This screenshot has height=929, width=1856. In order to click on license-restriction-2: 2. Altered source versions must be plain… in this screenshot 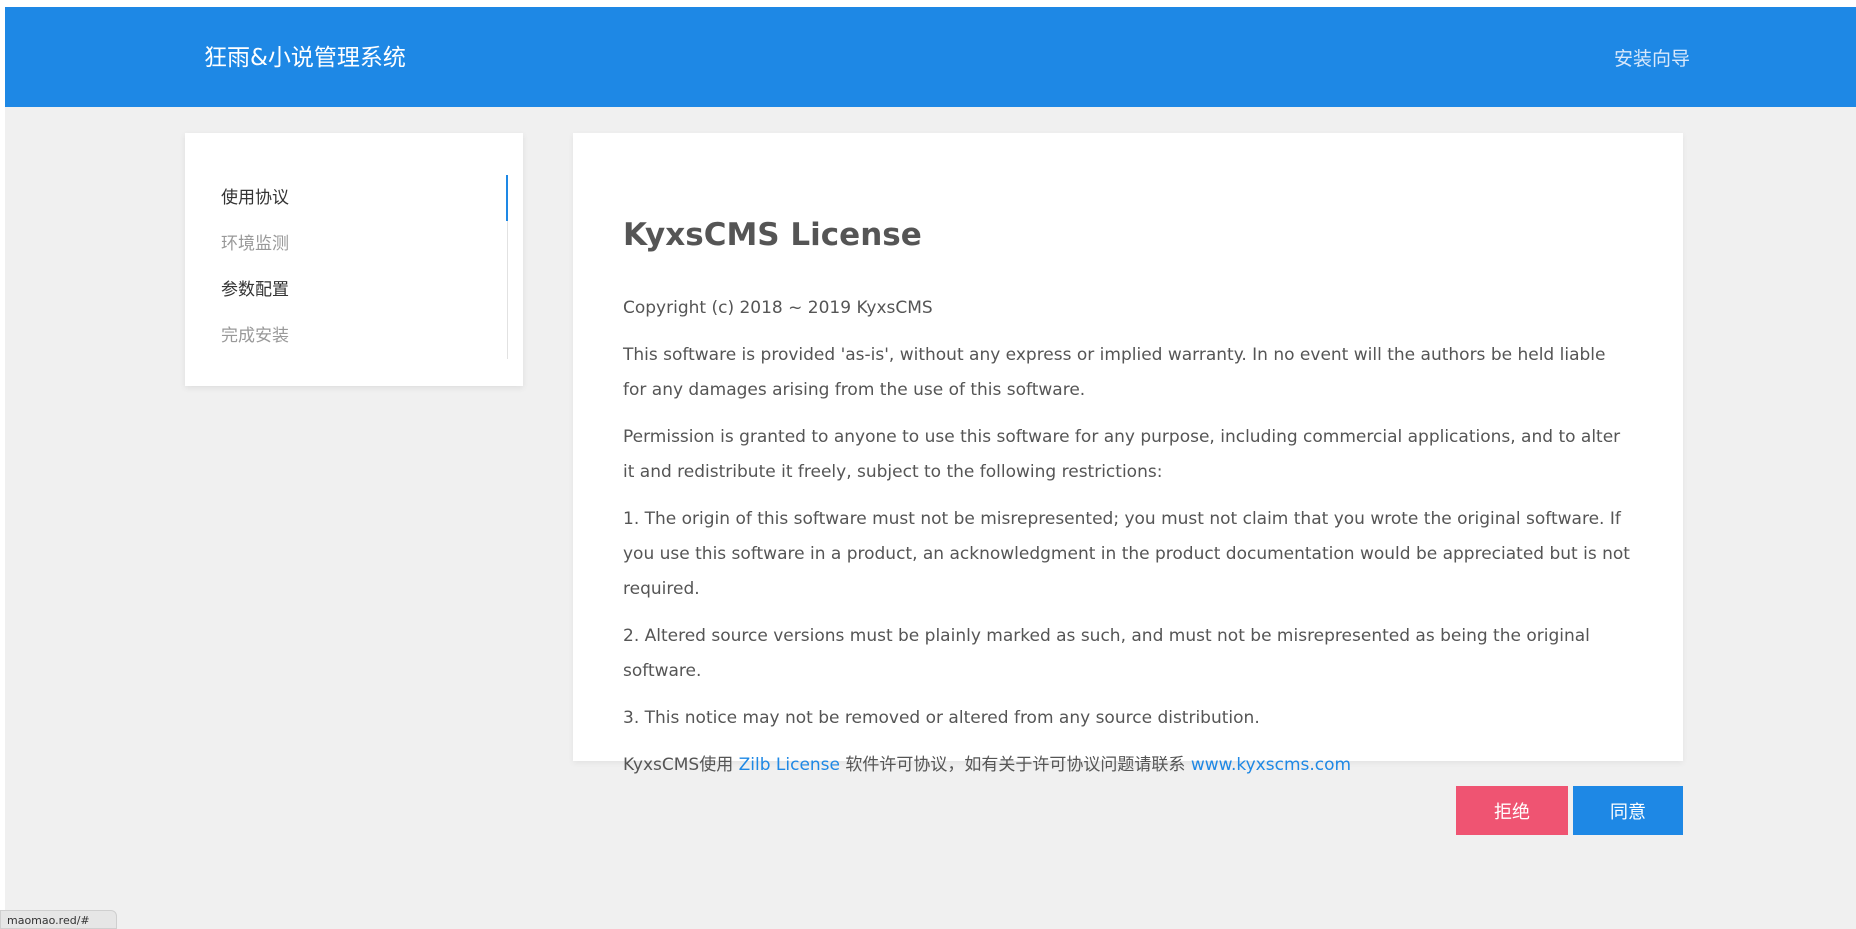, I will do `click(1106, 653)`.